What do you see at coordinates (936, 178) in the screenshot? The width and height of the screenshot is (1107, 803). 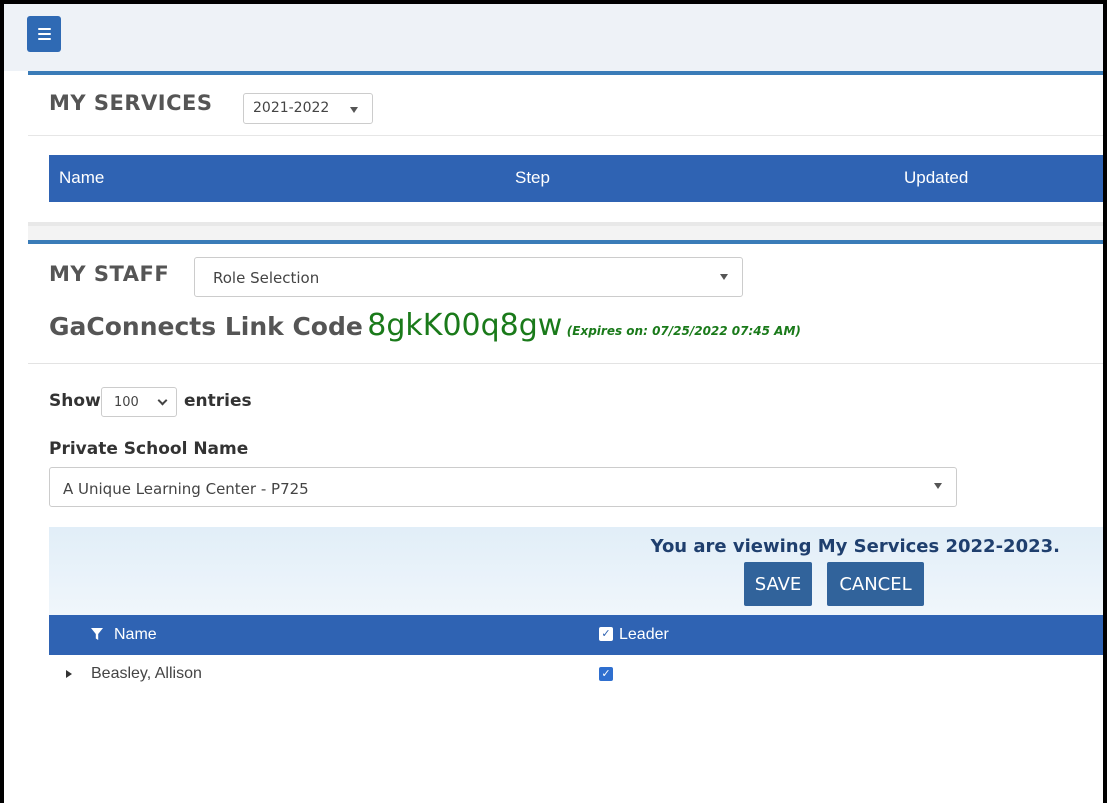 I see `column-header-updated: Updated` at bounding box center [936, 178].